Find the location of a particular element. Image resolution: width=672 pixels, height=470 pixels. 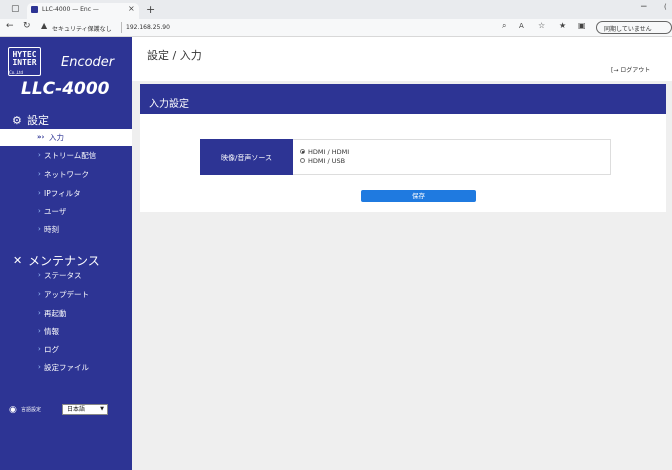

new-tab-icon: + is located at coordinates (150, 9).